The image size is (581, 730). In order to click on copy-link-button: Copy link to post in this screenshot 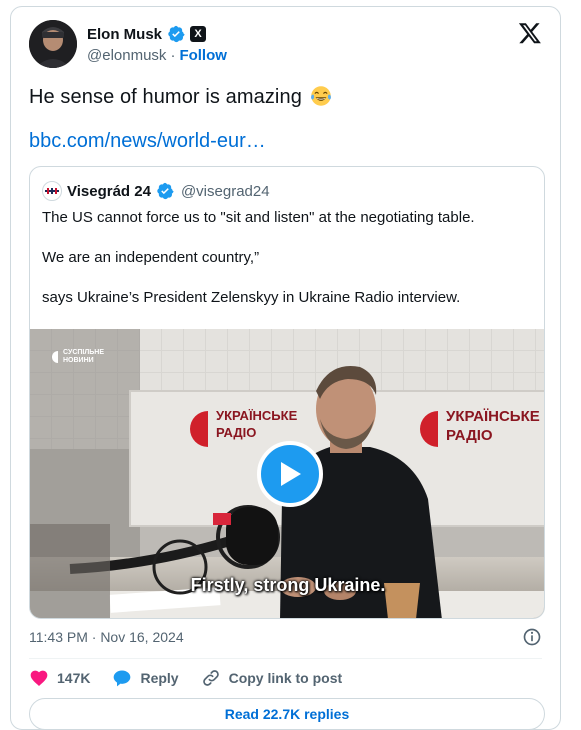, I will do `click(272, 678)`.